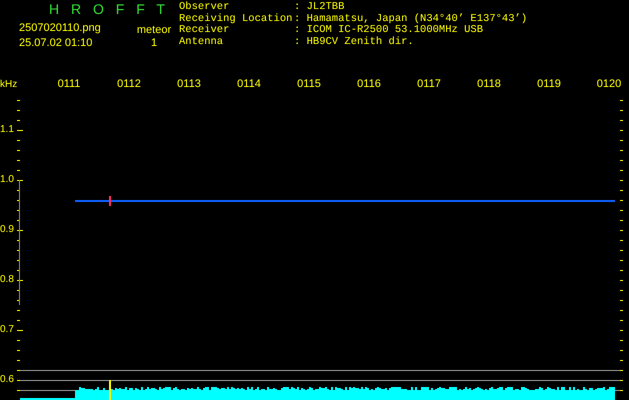  Describe the element at coordinates (56, 42) in the screenshot. I see `timestamp: 25.07.02 01:10` at that location.